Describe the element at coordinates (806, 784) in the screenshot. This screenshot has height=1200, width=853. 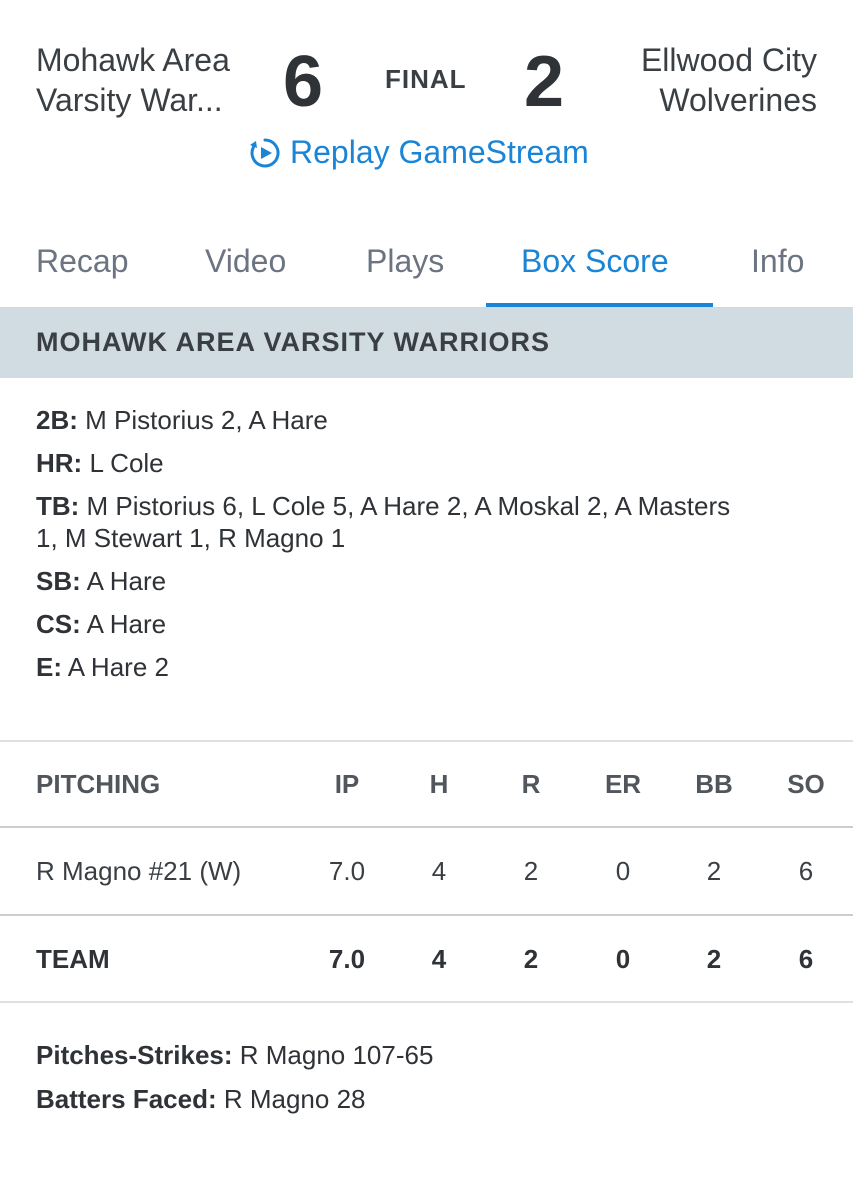
I see `so-header: SO` at that location.